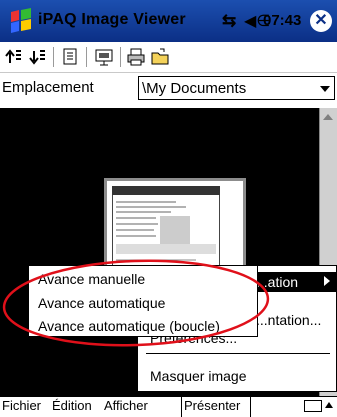  What do you see at coordinates (136, 57) in the screenshot?
I see `print-icon` at bounding box center [136, 57].